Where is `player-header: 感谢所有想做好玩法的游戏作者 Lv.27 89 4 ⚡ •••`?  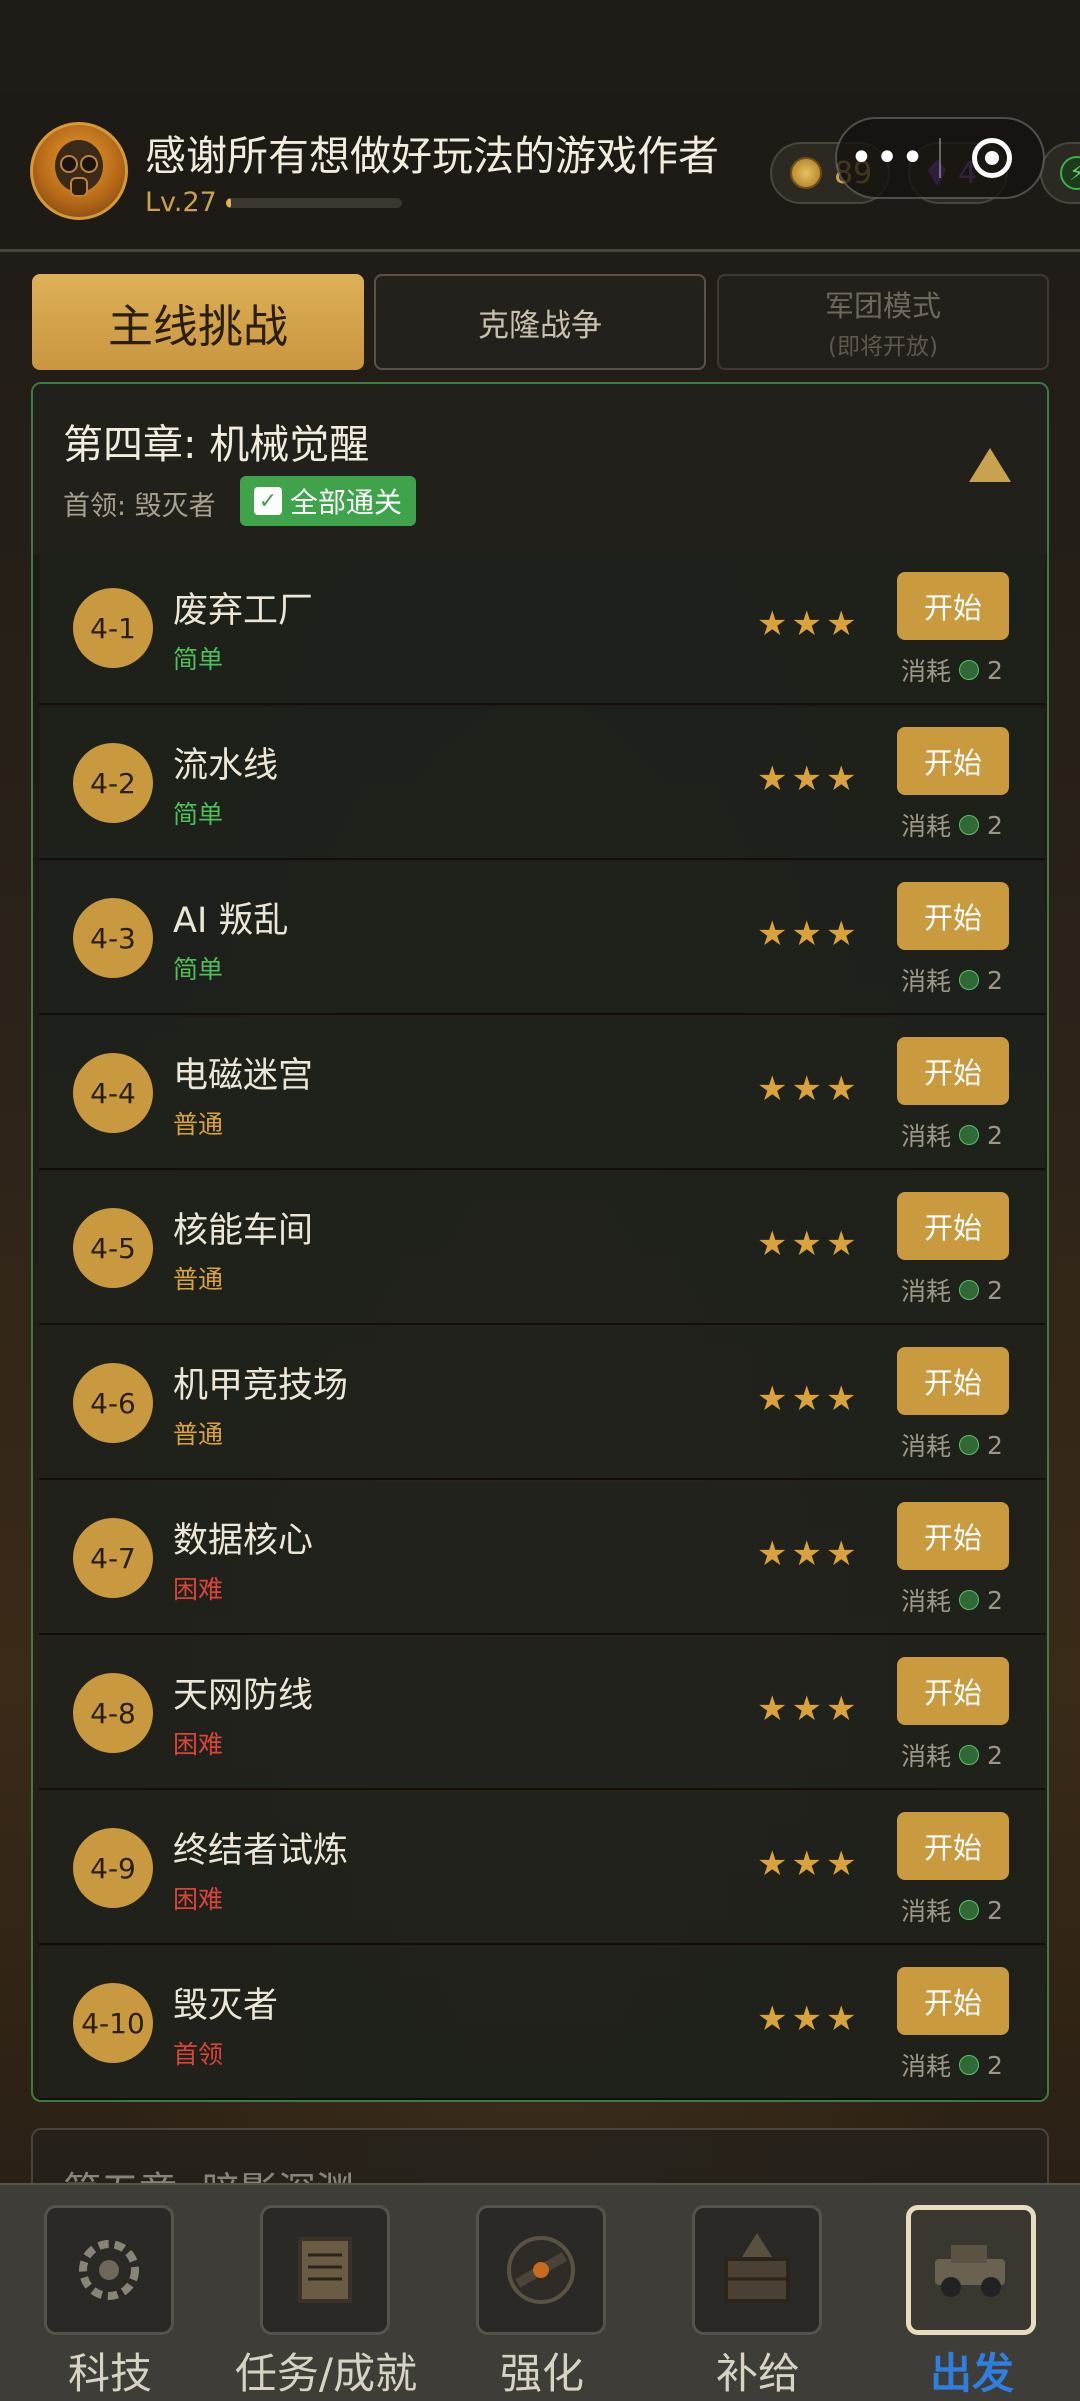
player-header: 感谢所有想做好玩法的游戏作者 Lv.27 89 4 ⚡ ••• is located at coordinates (540, 172).